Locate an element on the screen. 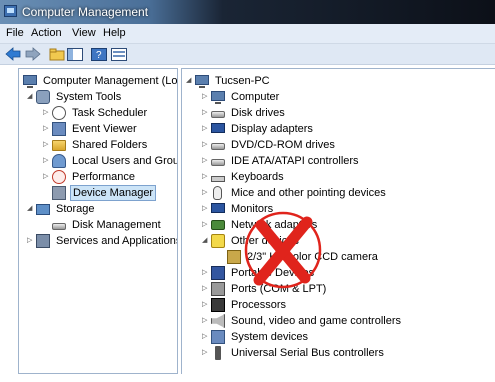 This screenshot has width=495, height=382. system-device-icon is located at coordinates (218, 337).